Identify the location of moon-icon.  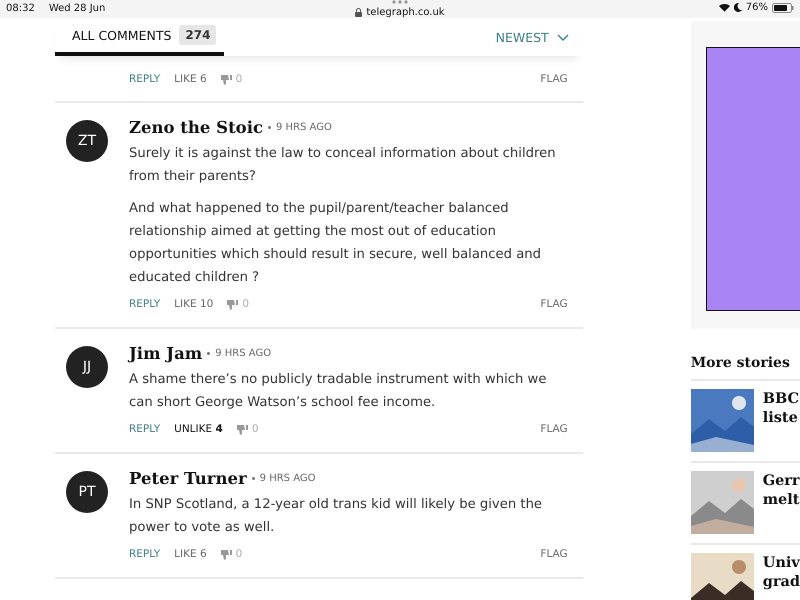
(738, 7).